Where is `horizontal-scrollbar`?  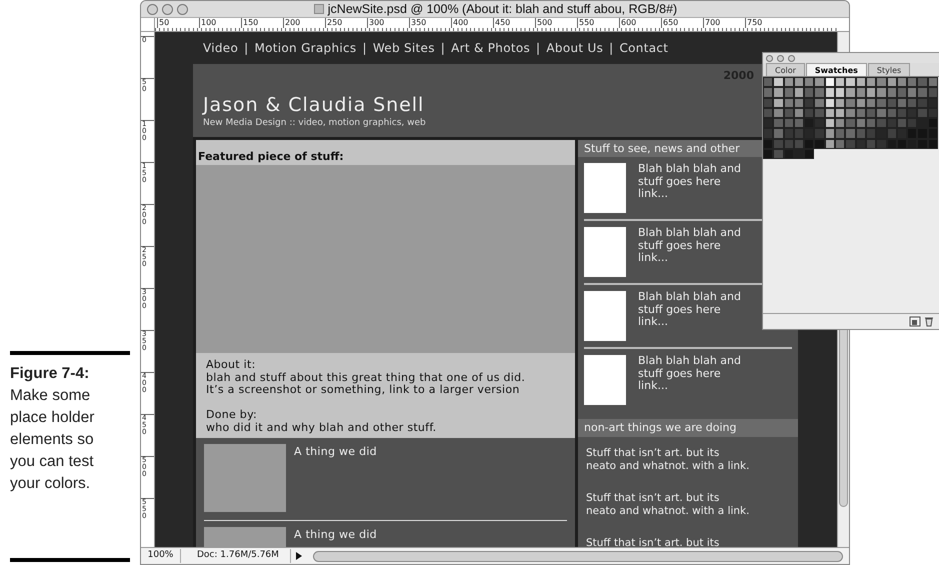 horizontal-scrollbar is located at coordinates (578, 556).